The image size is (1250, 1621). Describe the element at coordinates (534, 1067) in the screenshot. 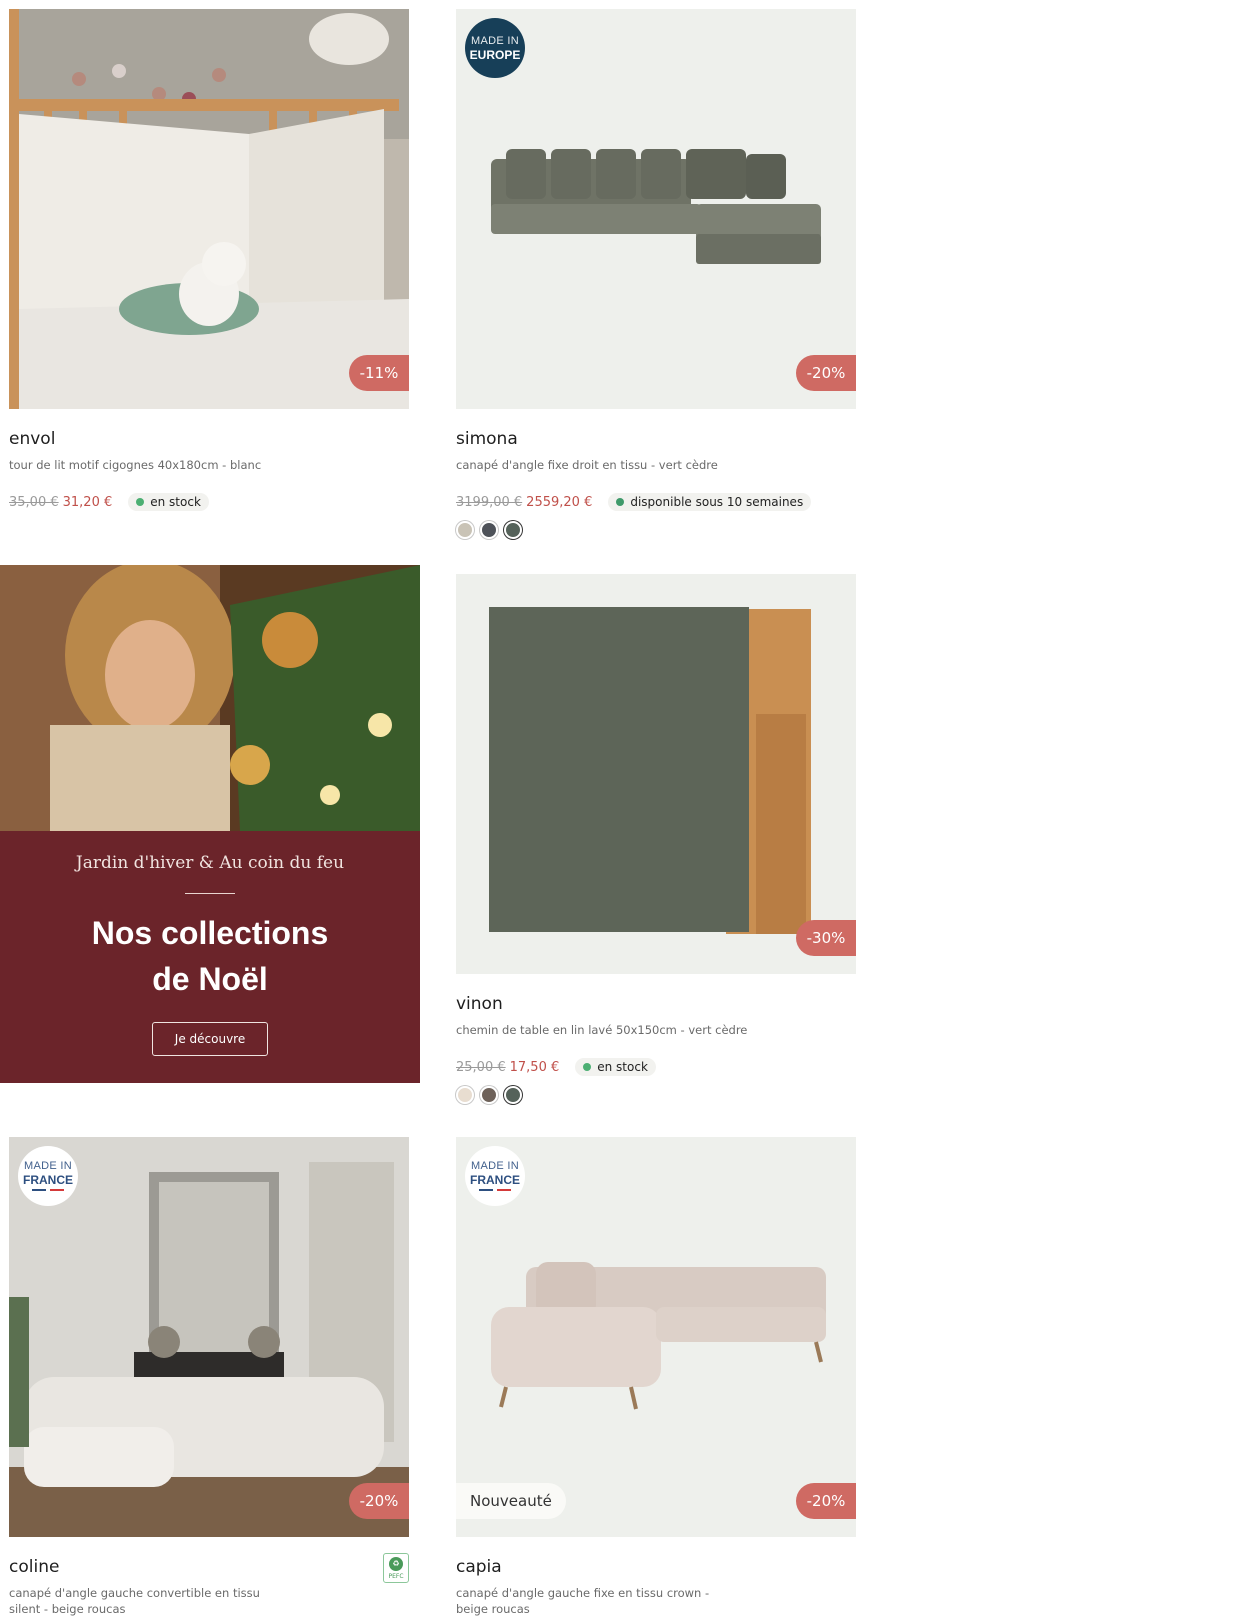

I see `price-new: 17,50 €` at that location.